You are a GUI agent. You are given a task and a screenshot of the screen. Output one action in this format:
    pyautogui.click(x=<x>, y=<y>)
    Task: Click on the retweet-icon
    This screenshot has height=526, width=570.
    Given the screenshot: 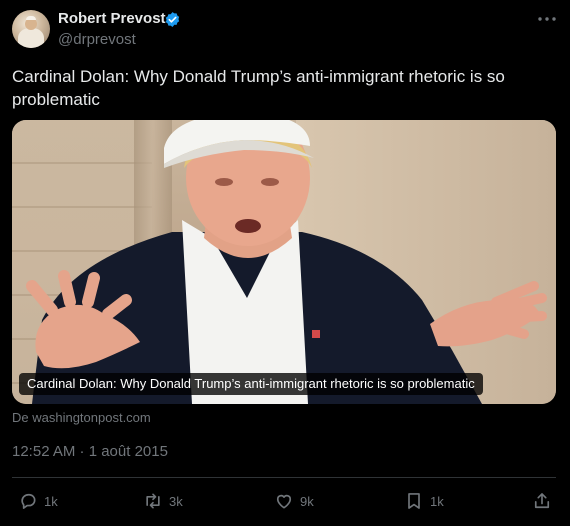 What is the action you would take?
    pyautogui.click(x=153, y=501)
    